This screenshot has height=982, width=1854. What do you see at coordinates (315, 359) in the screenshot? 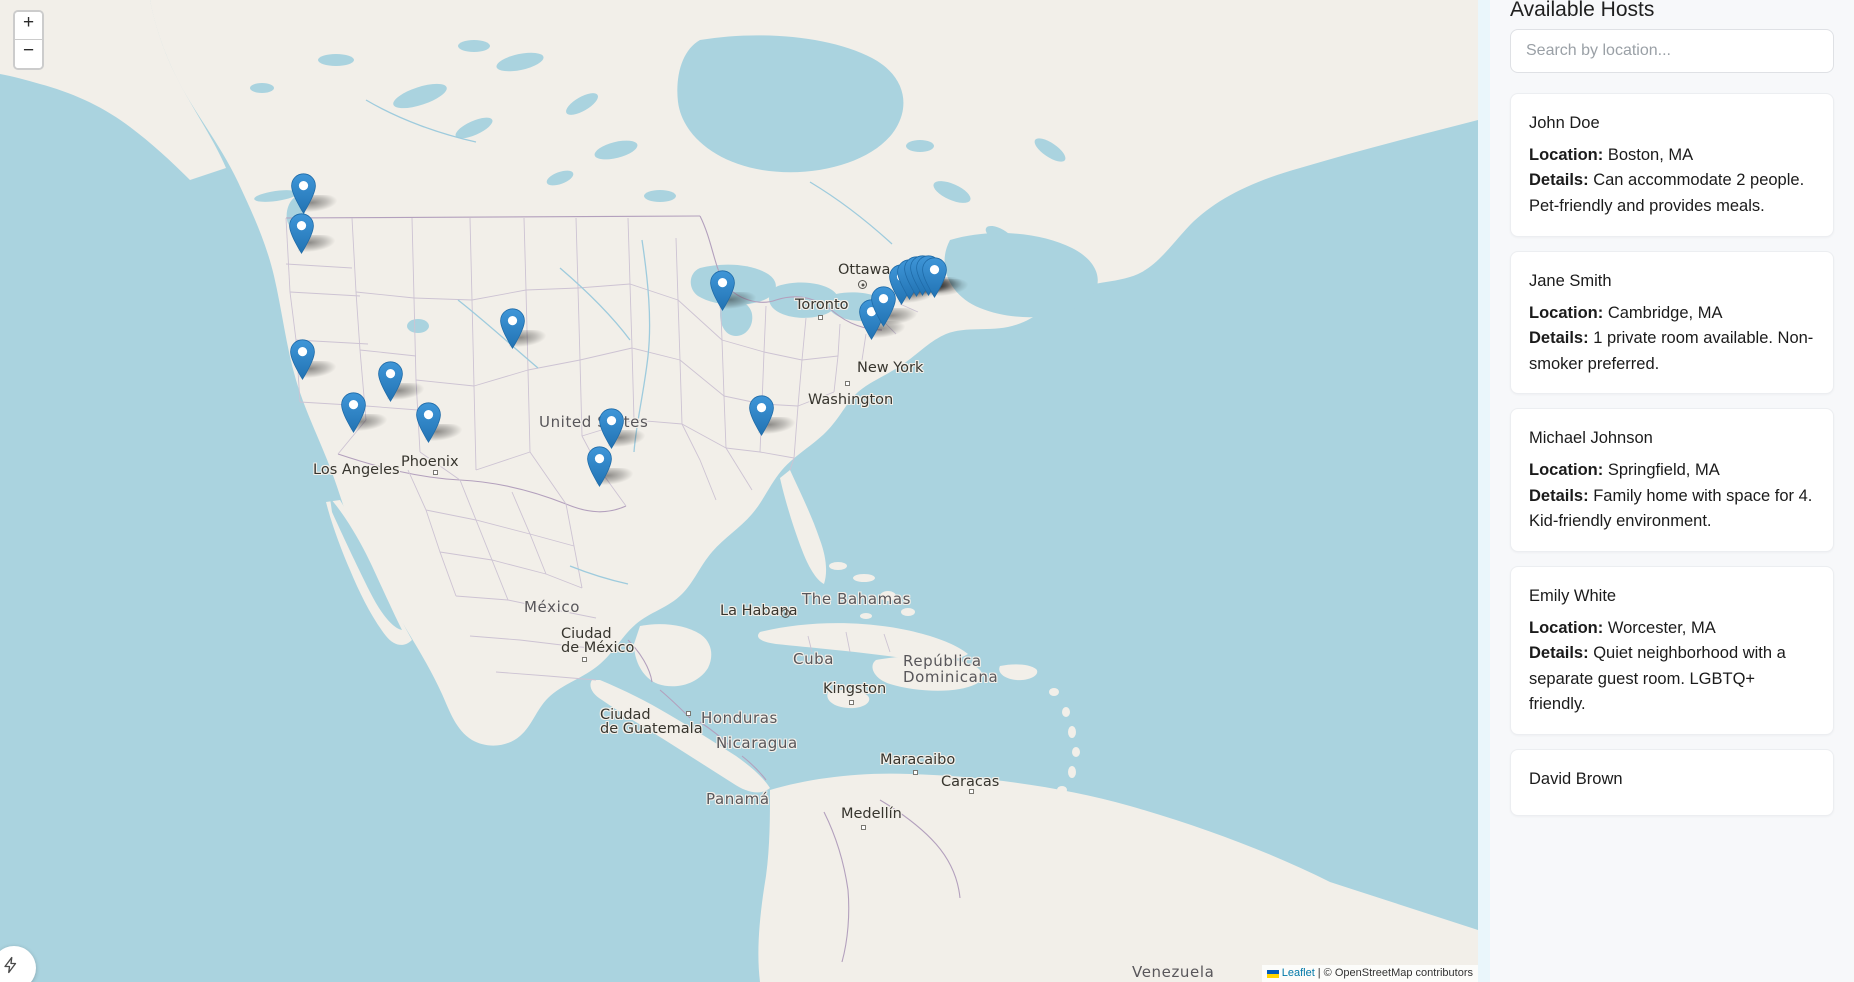
I see `marker-san-francisco` at bounding box center [315, 359].